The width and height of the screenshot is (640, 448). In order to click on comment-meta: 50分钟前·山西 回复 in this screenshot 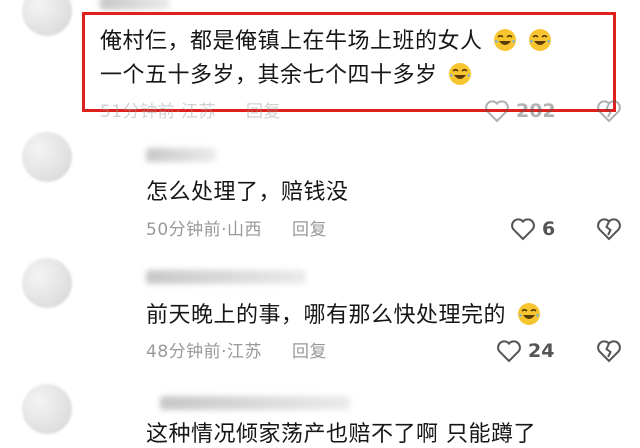, I will do `click(236, 230)`.